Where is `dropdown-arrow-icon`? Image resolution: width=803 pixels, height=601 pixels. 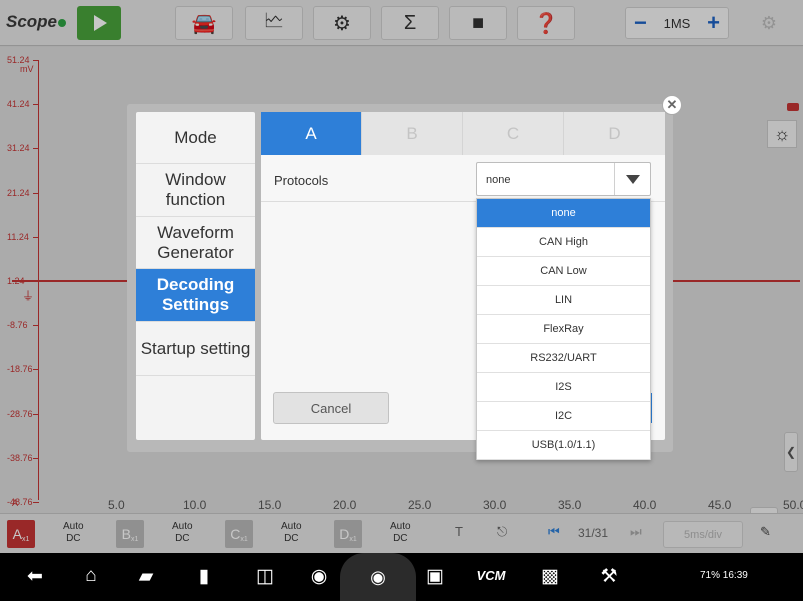 dropdown-arrow-icon is located at coordinates (632, 179).